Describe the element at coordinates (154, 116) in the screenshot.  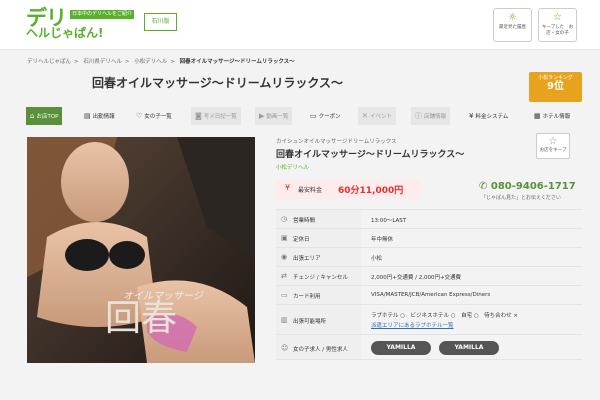
I see `tab-girls: ♡ 女の子一覧` at that location.